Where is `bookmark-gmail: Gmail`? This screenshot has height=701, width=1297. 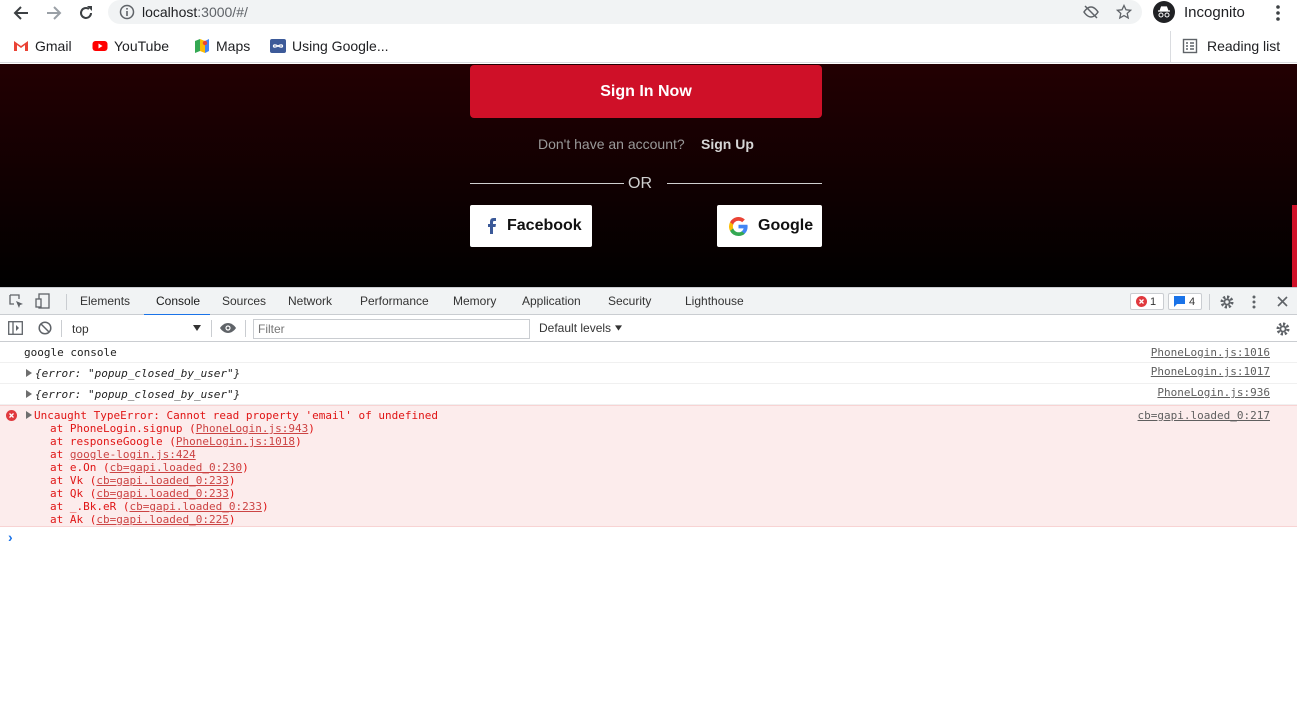
bookmark-gmail: Gmail is located at coordinates (42, 46).